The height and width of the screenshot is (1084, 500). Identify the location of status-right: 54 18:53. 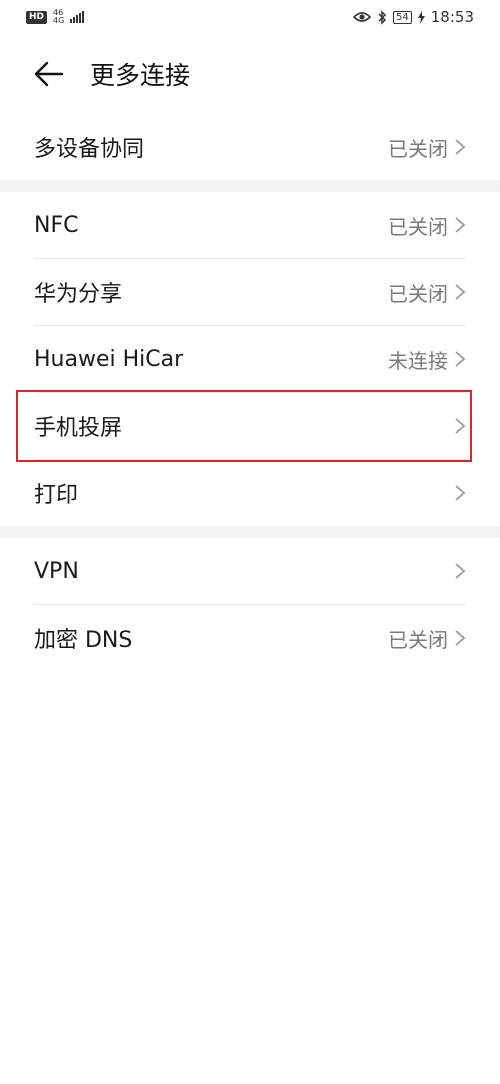
(413, 17).